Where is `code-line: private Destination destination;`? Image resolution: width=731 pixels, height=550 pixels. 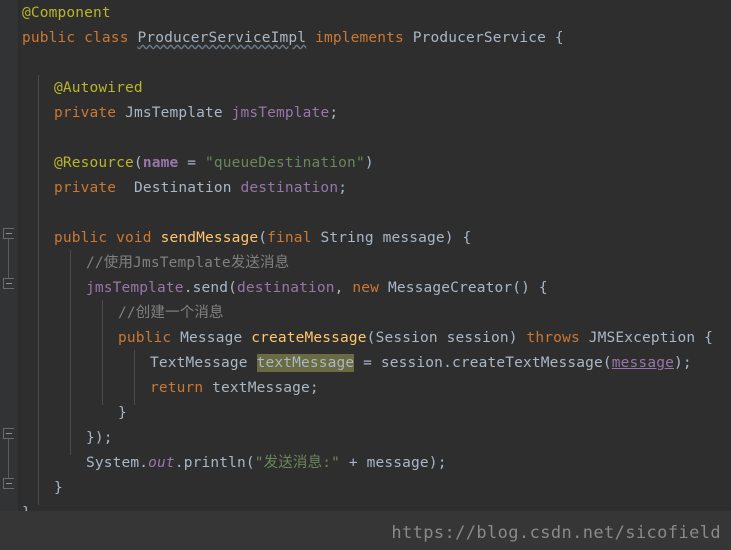 code-line: private Destination destination; is located at coordinates (200, 188).